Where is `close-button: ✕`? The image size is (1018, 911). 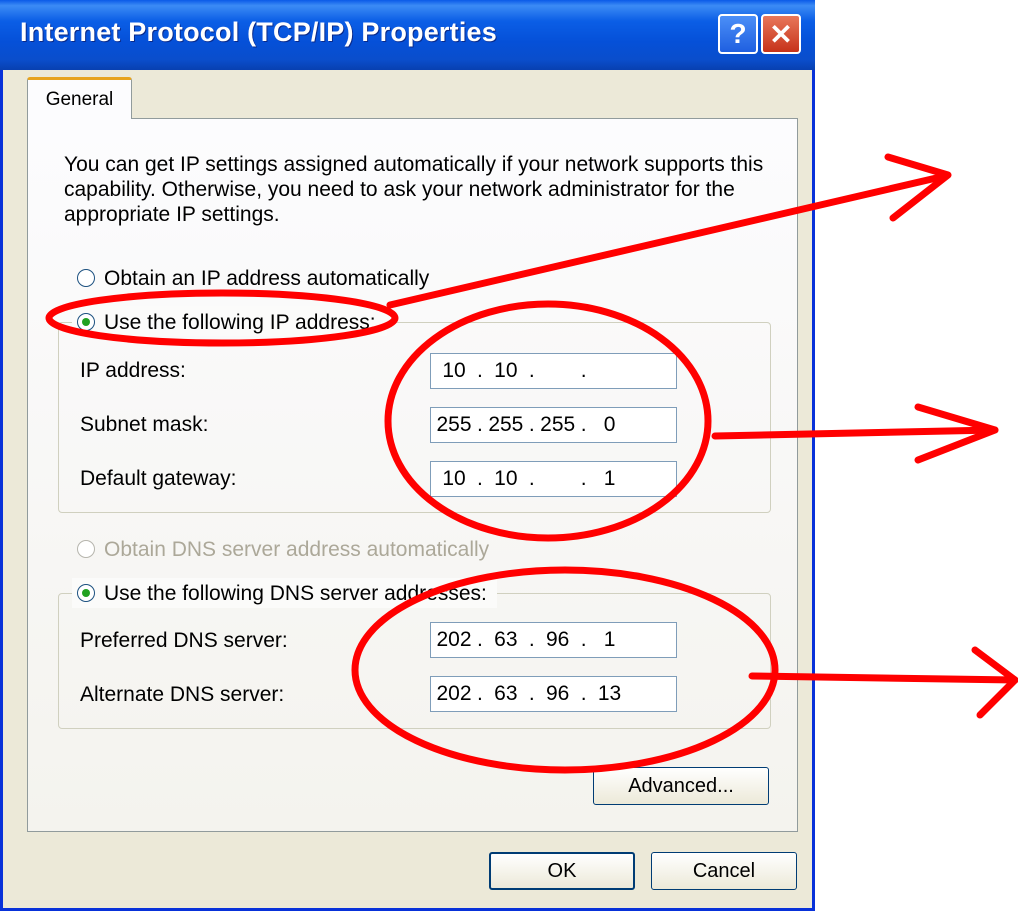 close-button: ✕ is located at coordinates (781, 34).